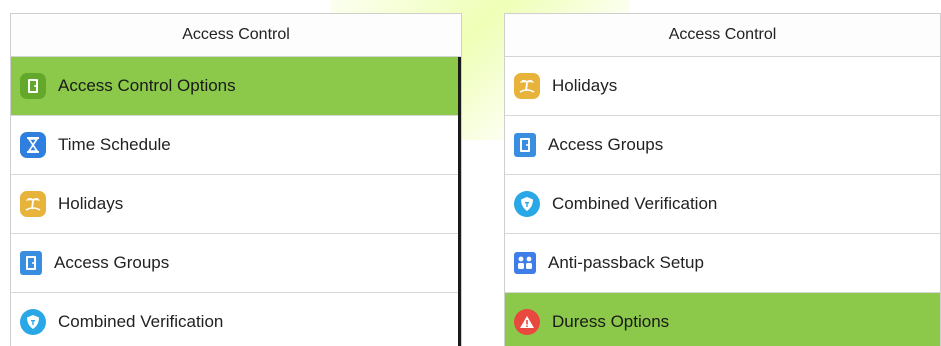  I want to click on menu-item-access-control-options: Access Control Options, so click(236, 86).